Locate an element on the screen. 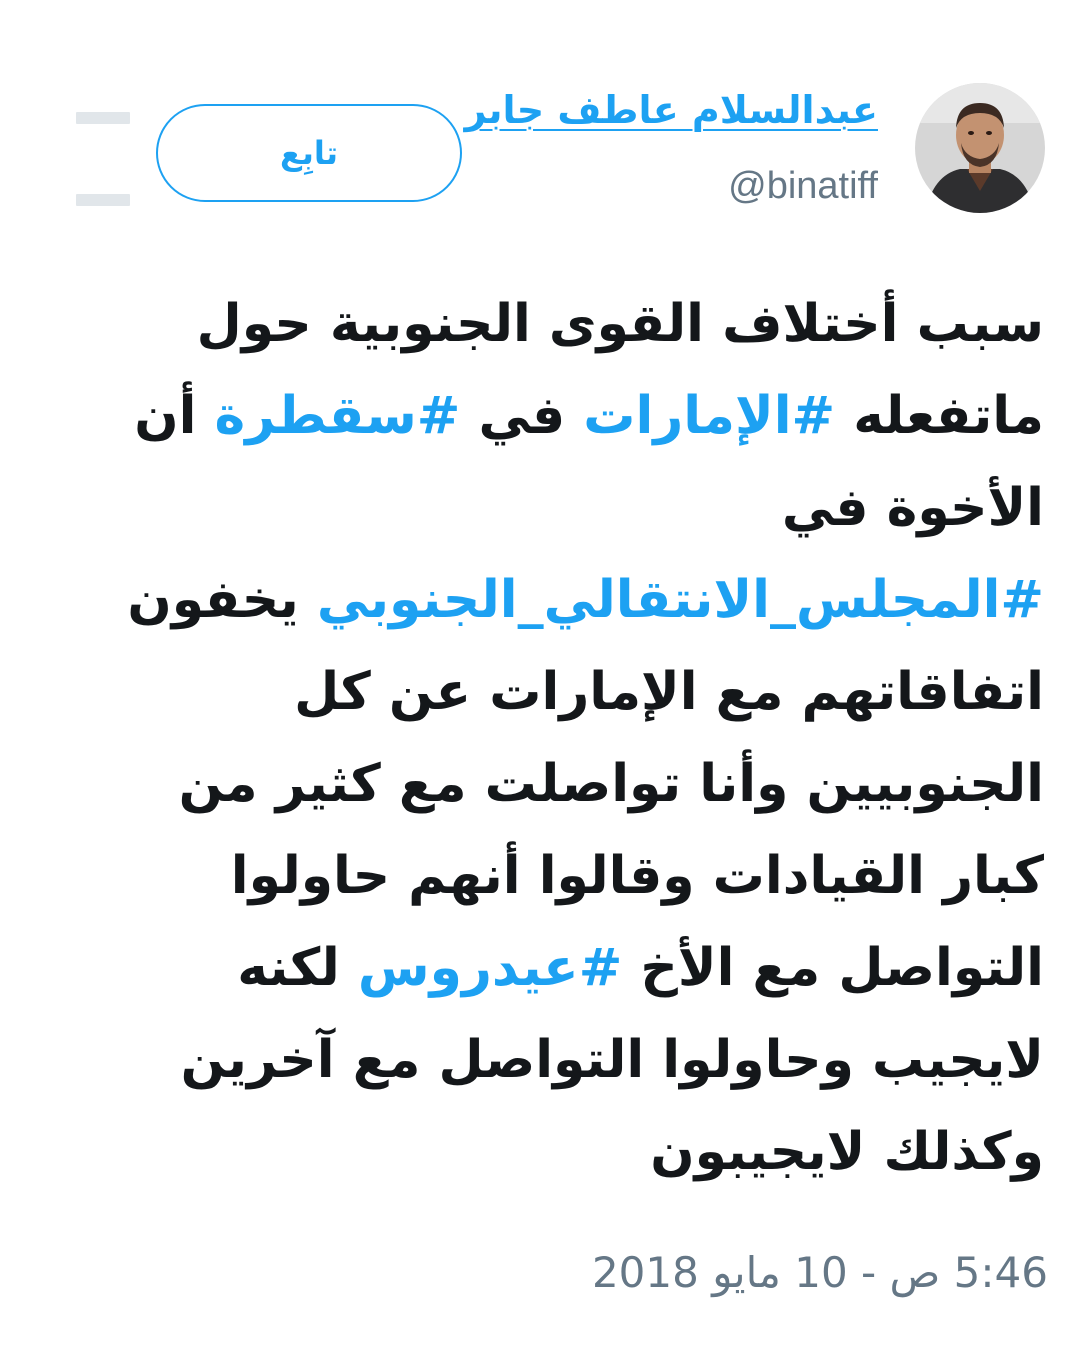  tweet-line: الأخوة في is located at coordinates (912, 508).